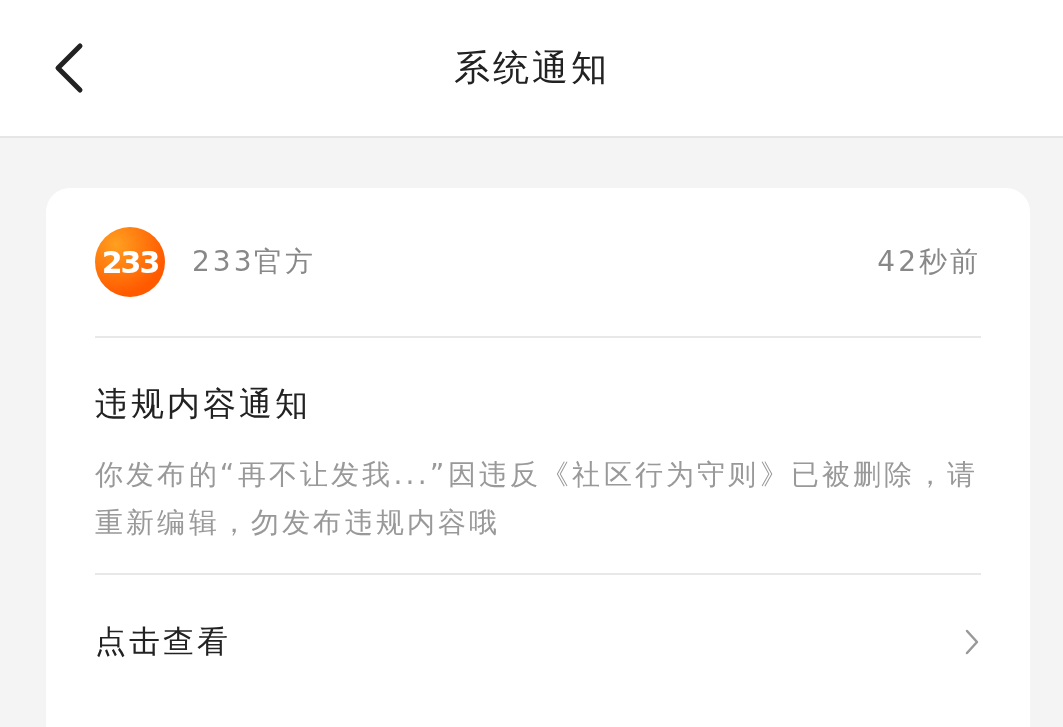 This screenshot has width=1063, height=727. What do you see at coordinates (203, 404) in the screenshot?
I see `notification-title: 违规内容通知` at bounding box center [203, 404].